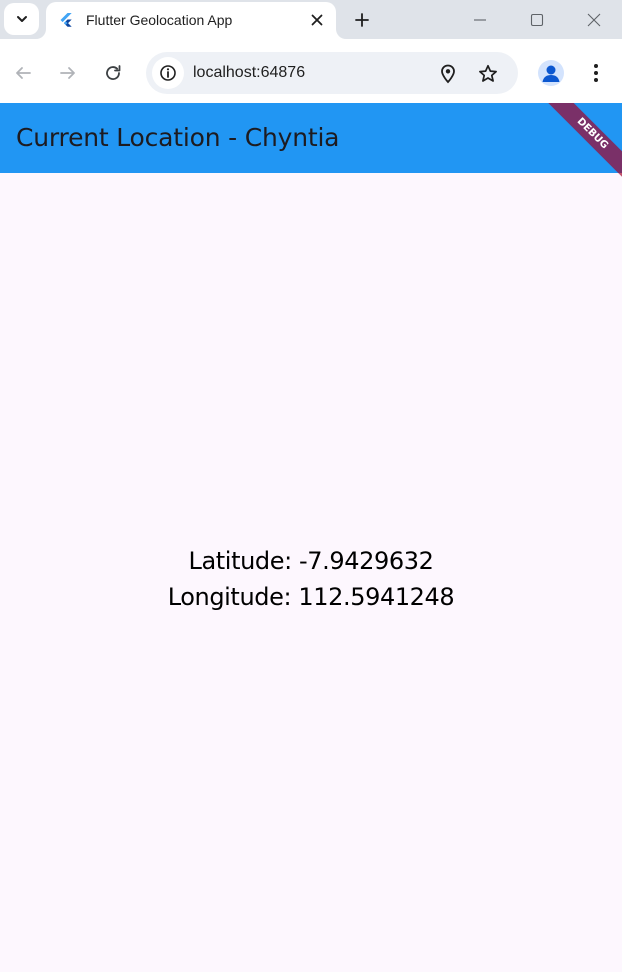  I want to click on browser-tab: Flutter Geolocation App, so click(191, 20).